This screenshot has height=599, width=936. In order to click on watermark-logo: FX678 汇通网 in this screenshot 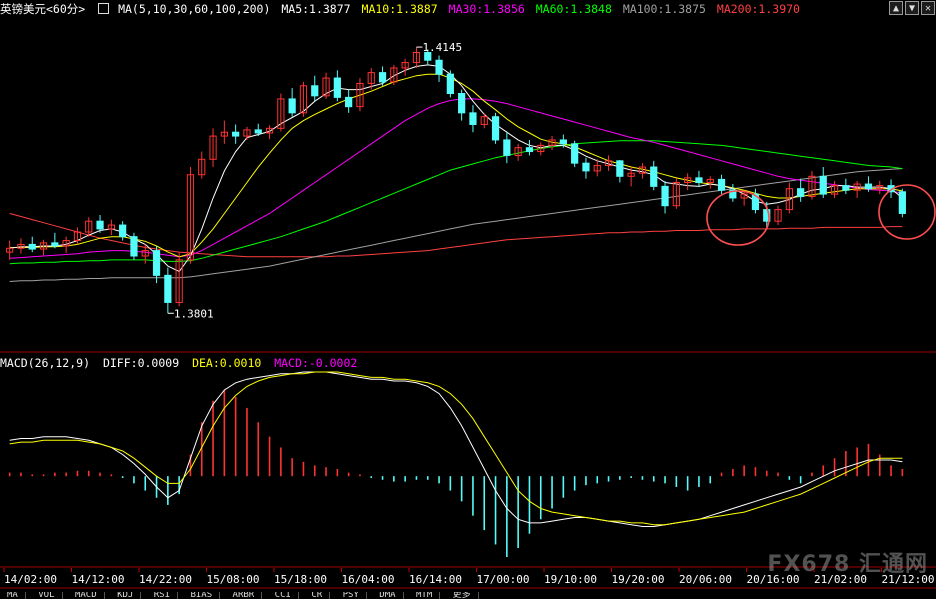, I will do `click(847, 562)`.